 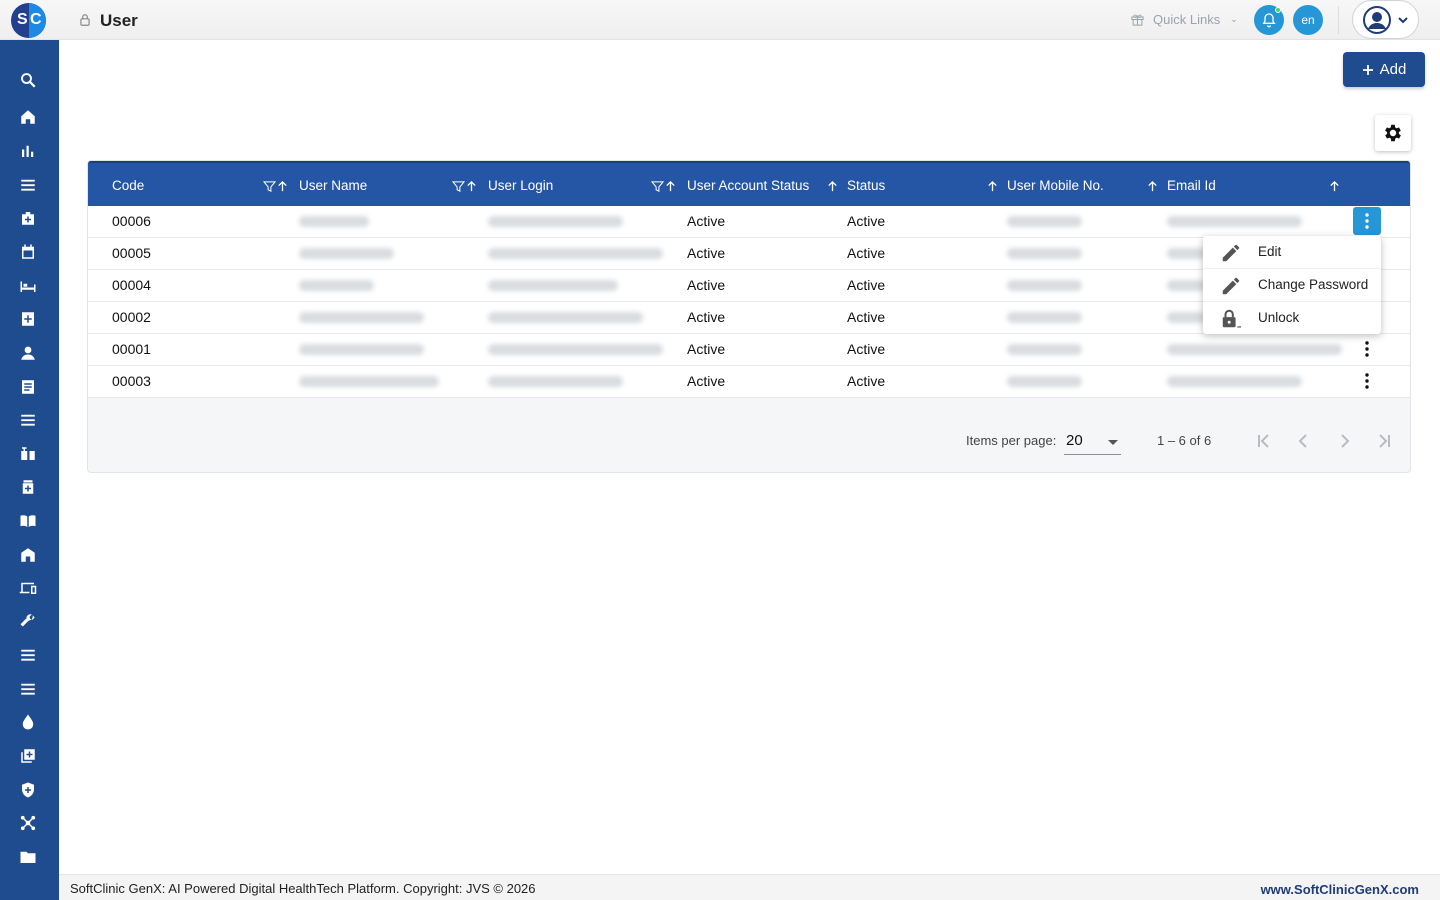 I want to click on column-tools-user-login, so click(x=664, y=186).